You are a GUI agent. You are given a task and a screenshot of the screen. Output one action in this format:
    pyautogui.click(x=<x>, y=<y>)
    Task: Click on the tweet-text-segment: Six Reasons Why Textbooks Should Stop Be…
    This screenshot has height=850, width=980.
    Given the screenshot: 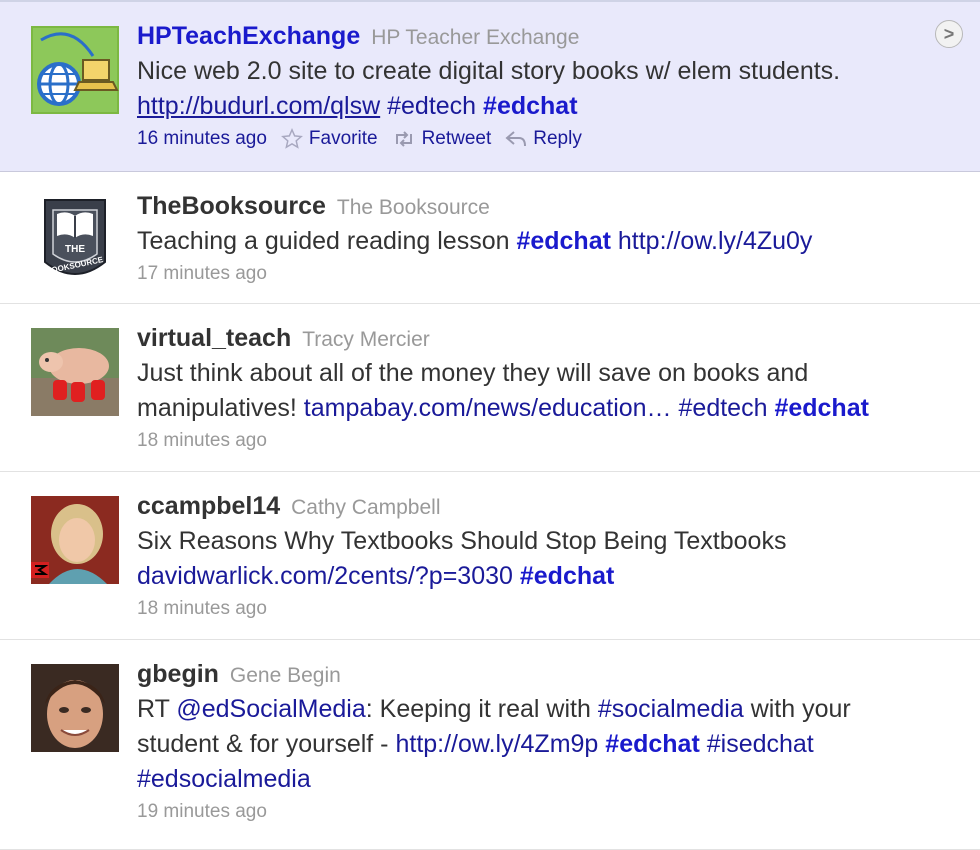 What is the action you would take?
    pyautogui.click(x=462, y=541)
    